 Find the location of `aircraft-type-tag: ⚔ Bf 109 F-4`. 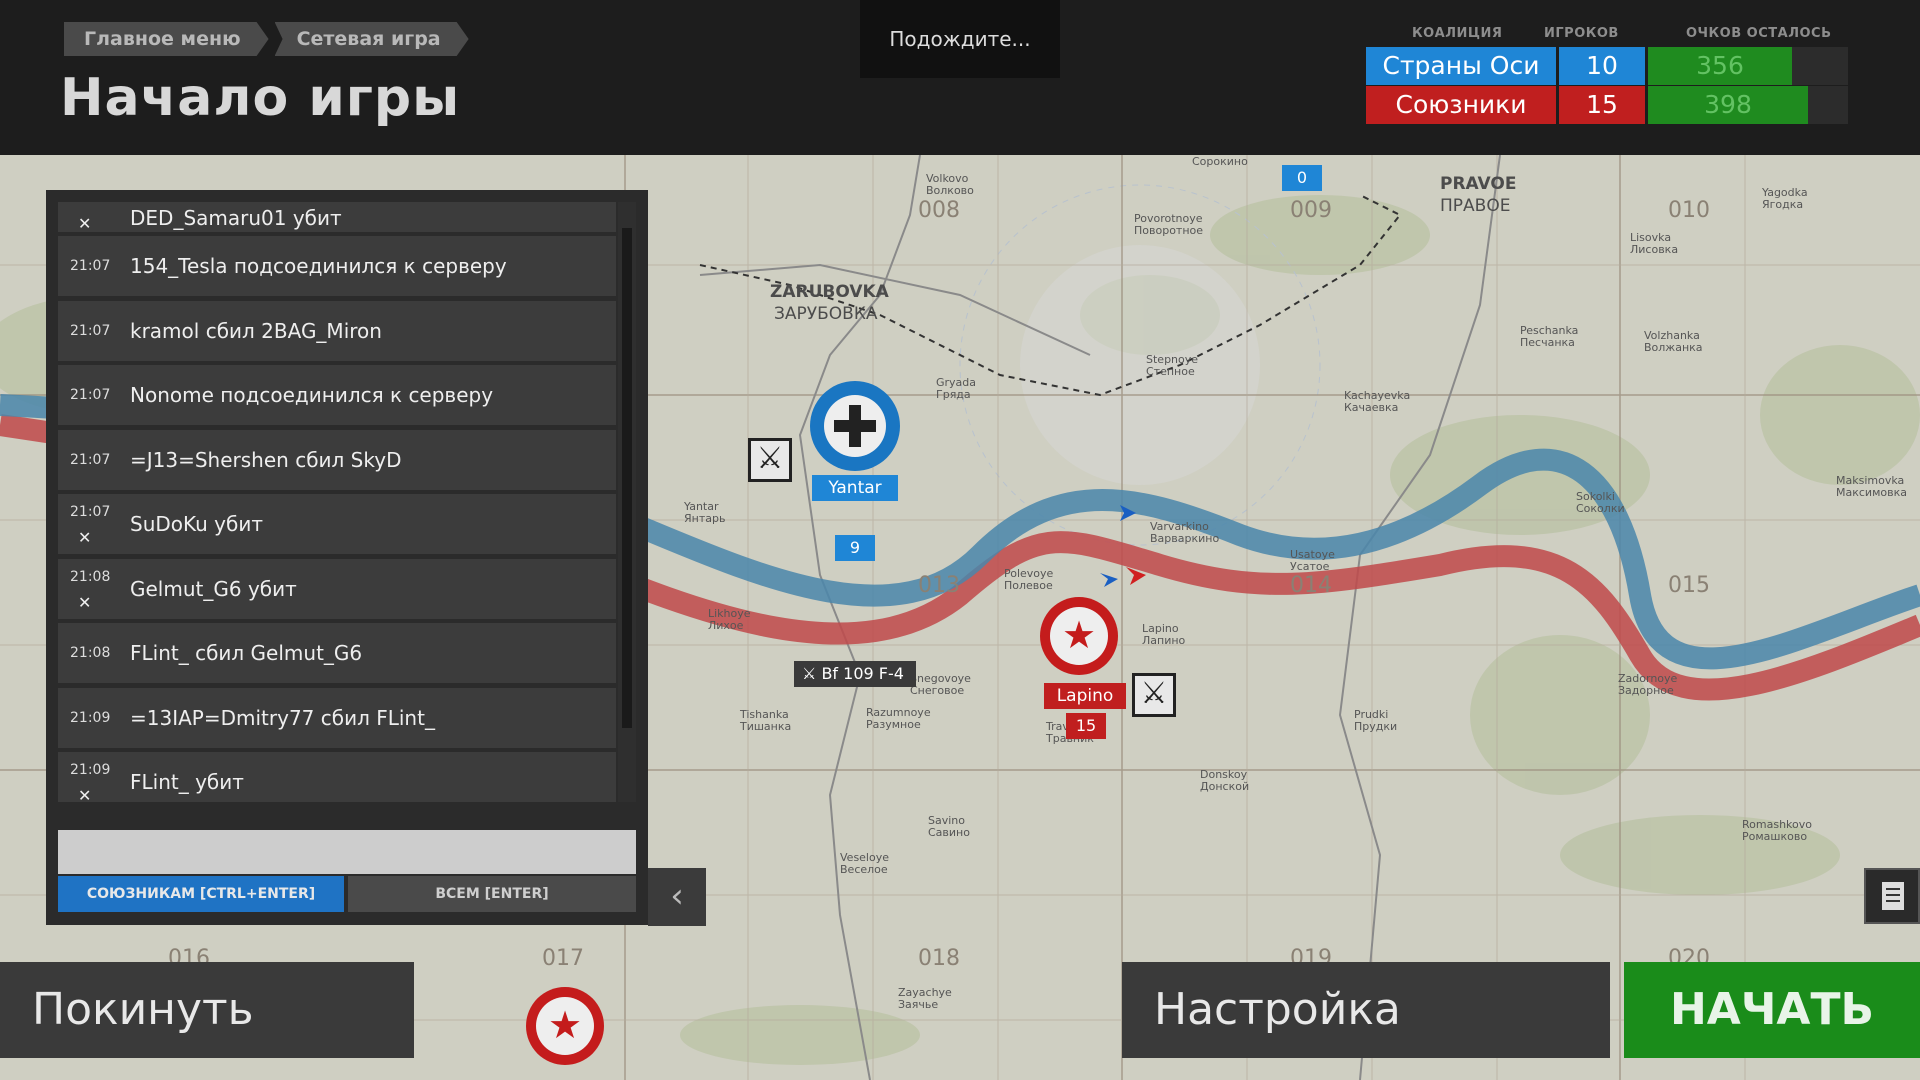

aircraft-type-tag: ⚔ Bf 109 F-4 is located at coordinates (855, 674).